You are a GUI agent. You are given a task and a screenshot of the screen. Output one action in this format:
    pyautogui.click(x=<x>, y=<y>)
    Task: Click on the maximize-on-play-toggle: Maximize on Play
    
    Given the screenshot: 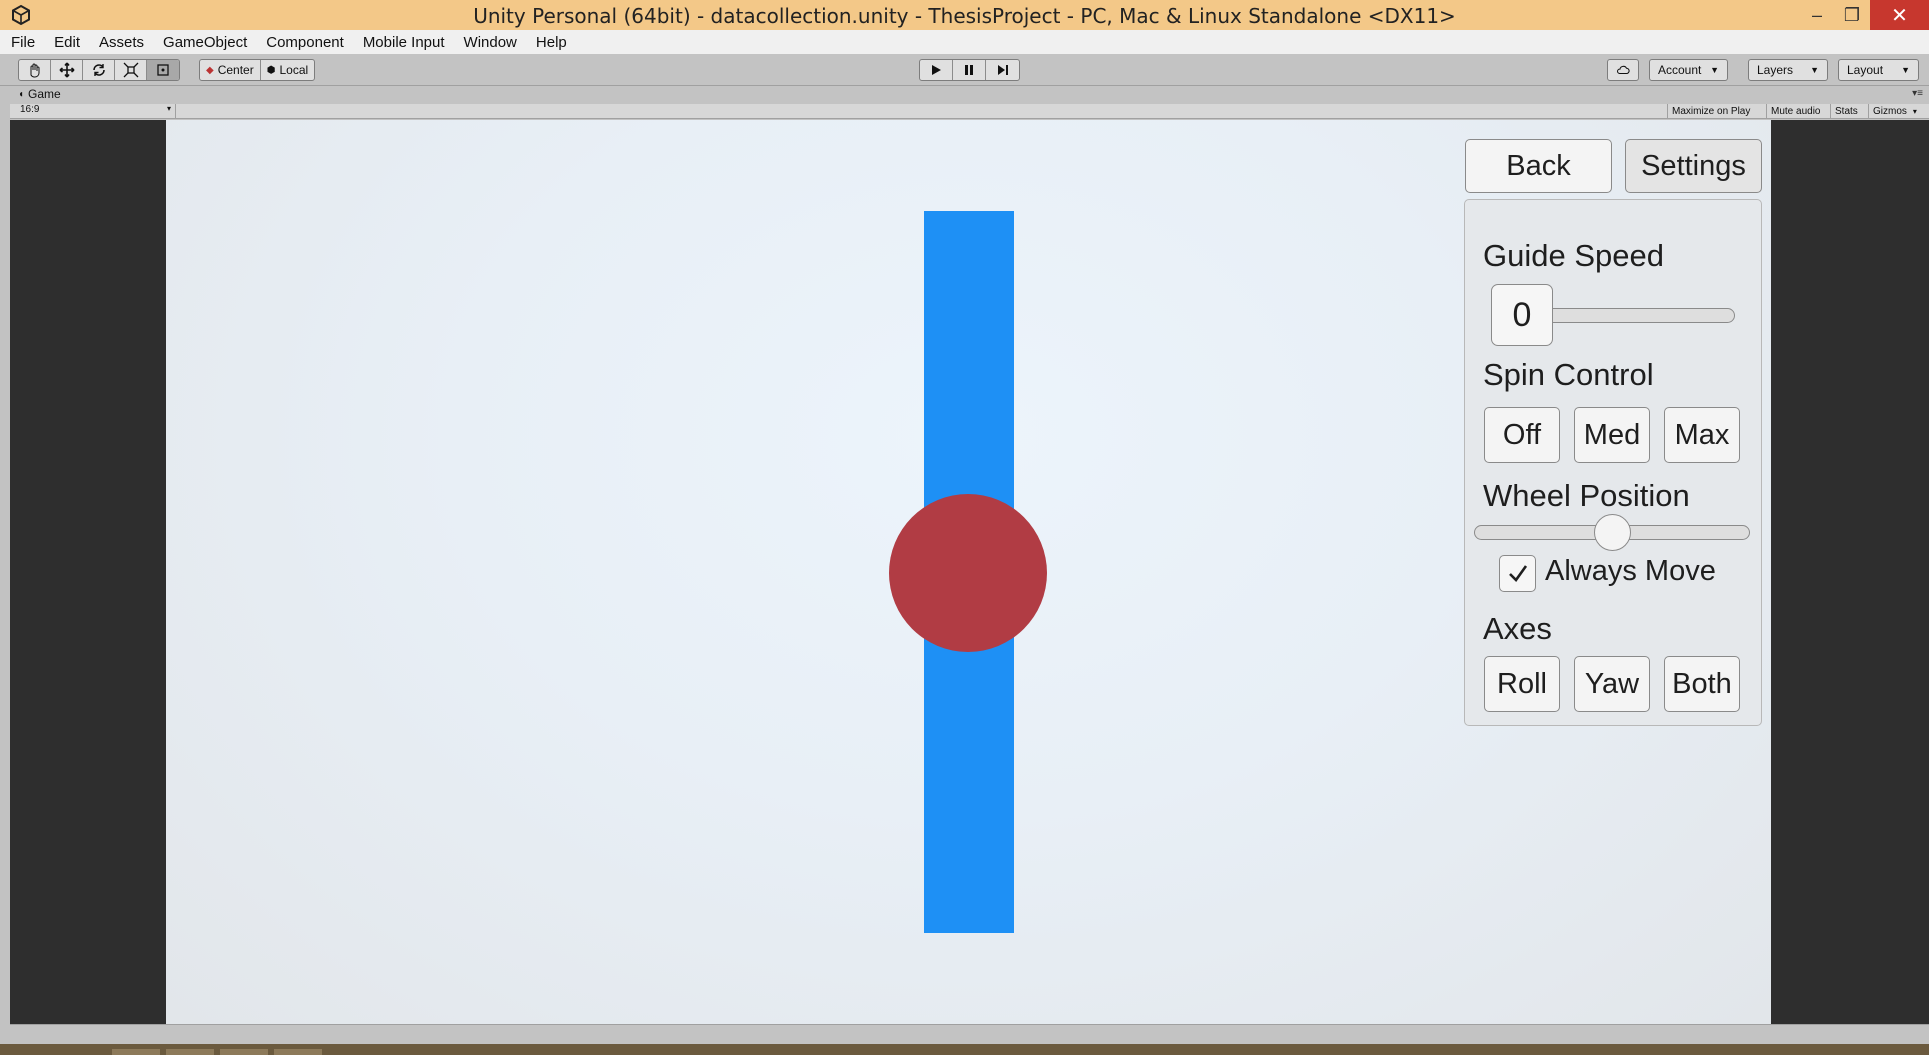 What is the action you would take?
    pyautogui.click(x=1710, y=111)
    